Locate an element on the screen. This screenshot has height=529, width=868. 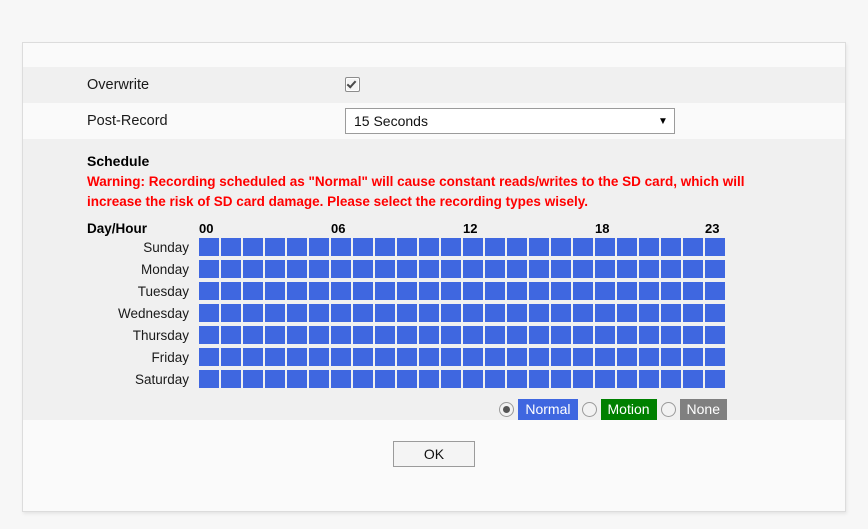
legend-swatch-none: None is located at coordinates (703, 409).